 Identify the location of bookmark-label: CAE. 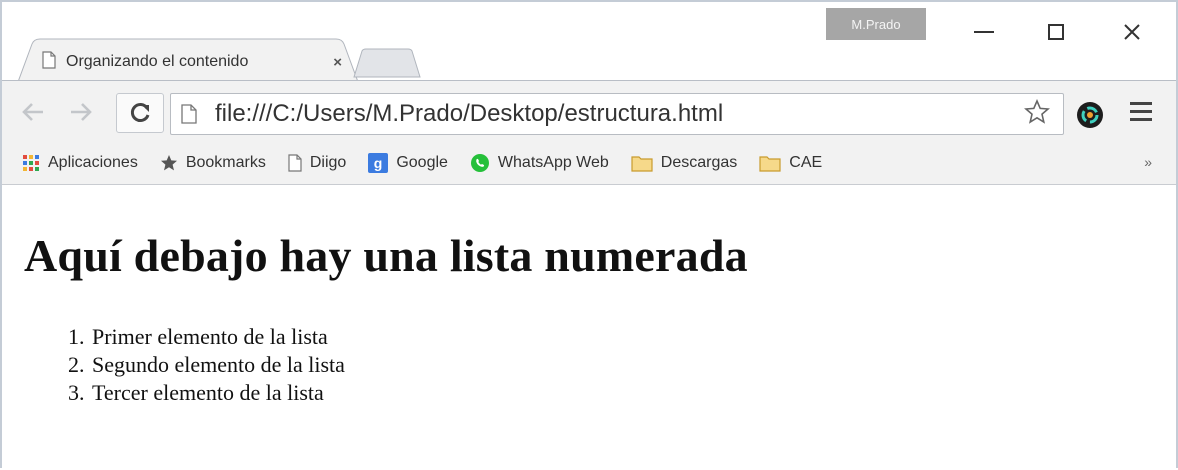
(806, 162).